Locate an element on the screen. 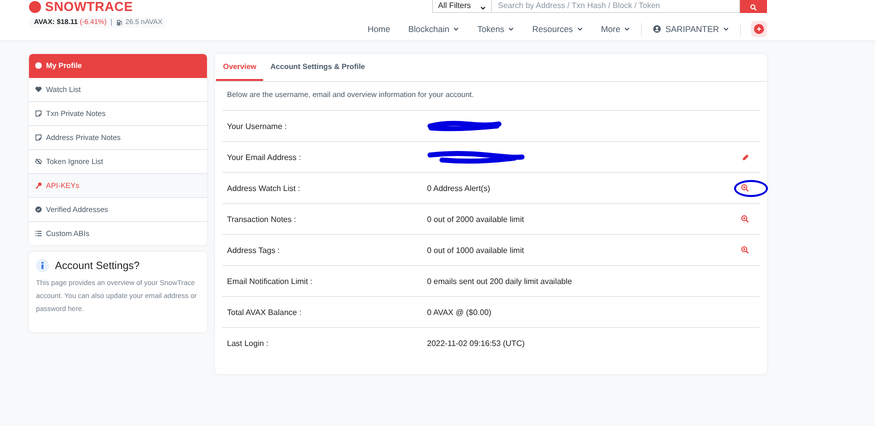 The height and width of the screenshot is (426, 875). field-label: Your Email Address : is located at coordinates (264, 157).